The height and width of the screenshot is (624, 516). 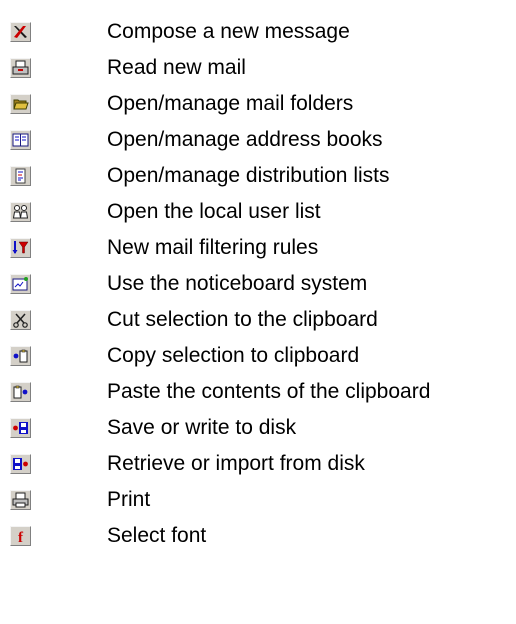 I want to click on legend-row-noticeboard: Use the noticeboard system, so click(x=258, y=284).